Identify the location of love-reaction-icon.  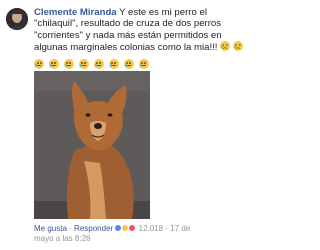
(132, 228).